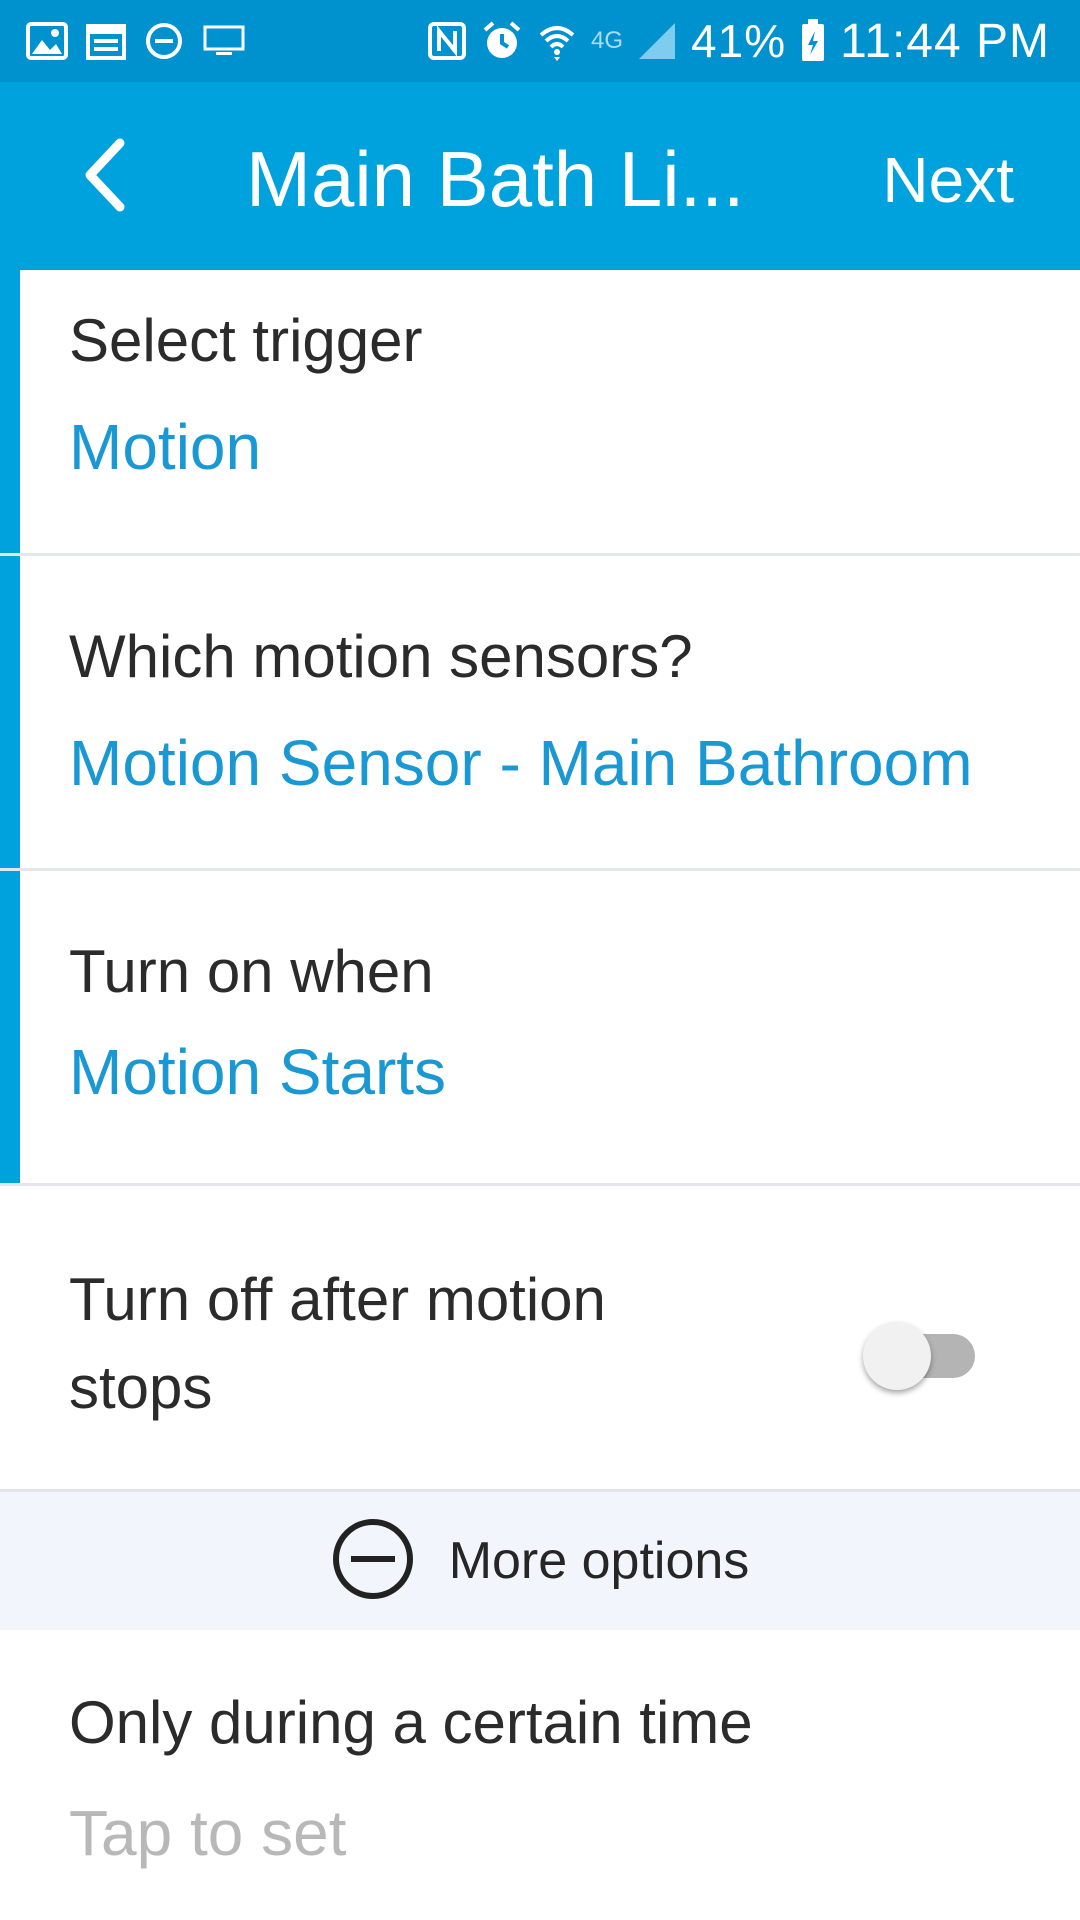  I want to click on status-bar: 4G 41% 11:44 PM, so click(540, 41).